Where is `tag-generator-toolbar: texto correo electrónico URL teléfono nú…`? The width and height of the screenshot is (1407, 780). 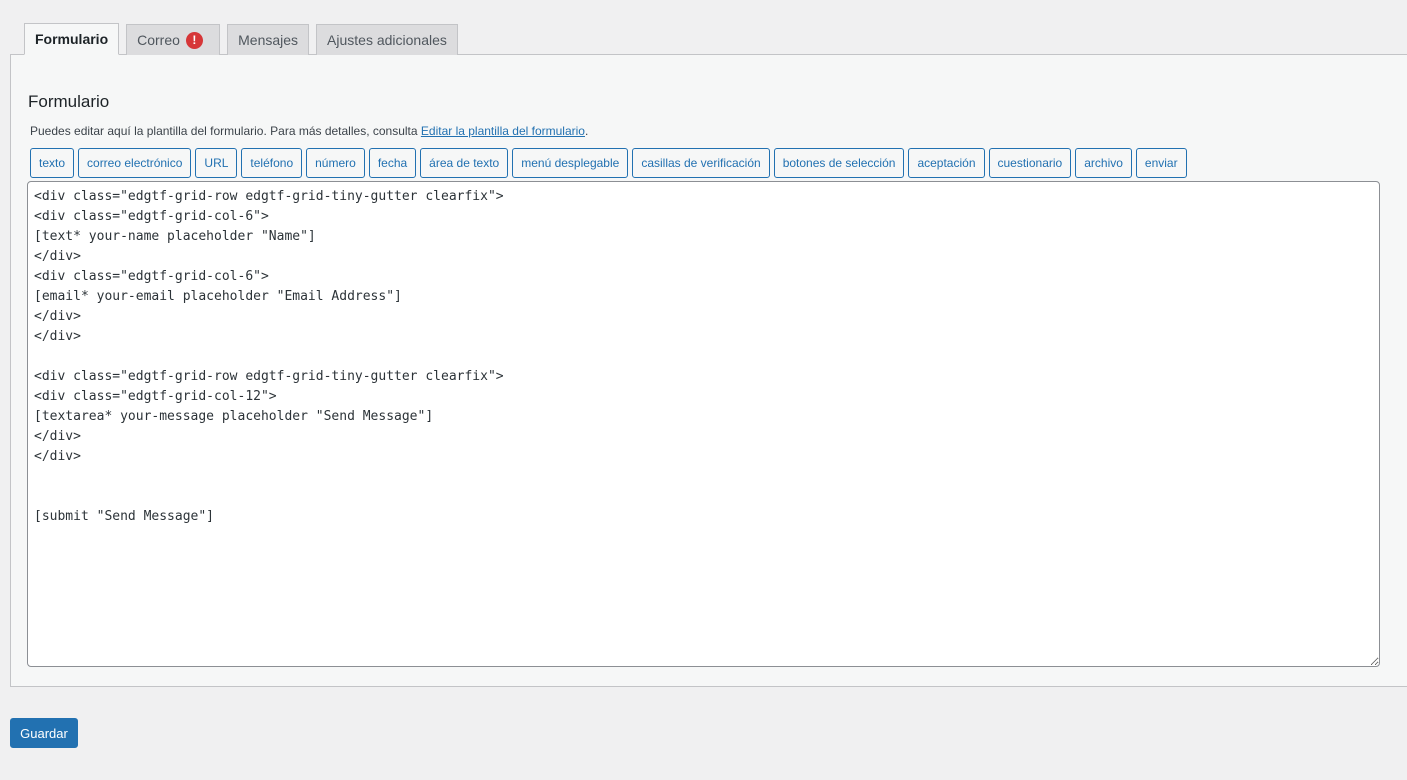 tag-generator-toolbar: texto correo electrónico URL teléfono nú… is located at coordinates (608, 163).